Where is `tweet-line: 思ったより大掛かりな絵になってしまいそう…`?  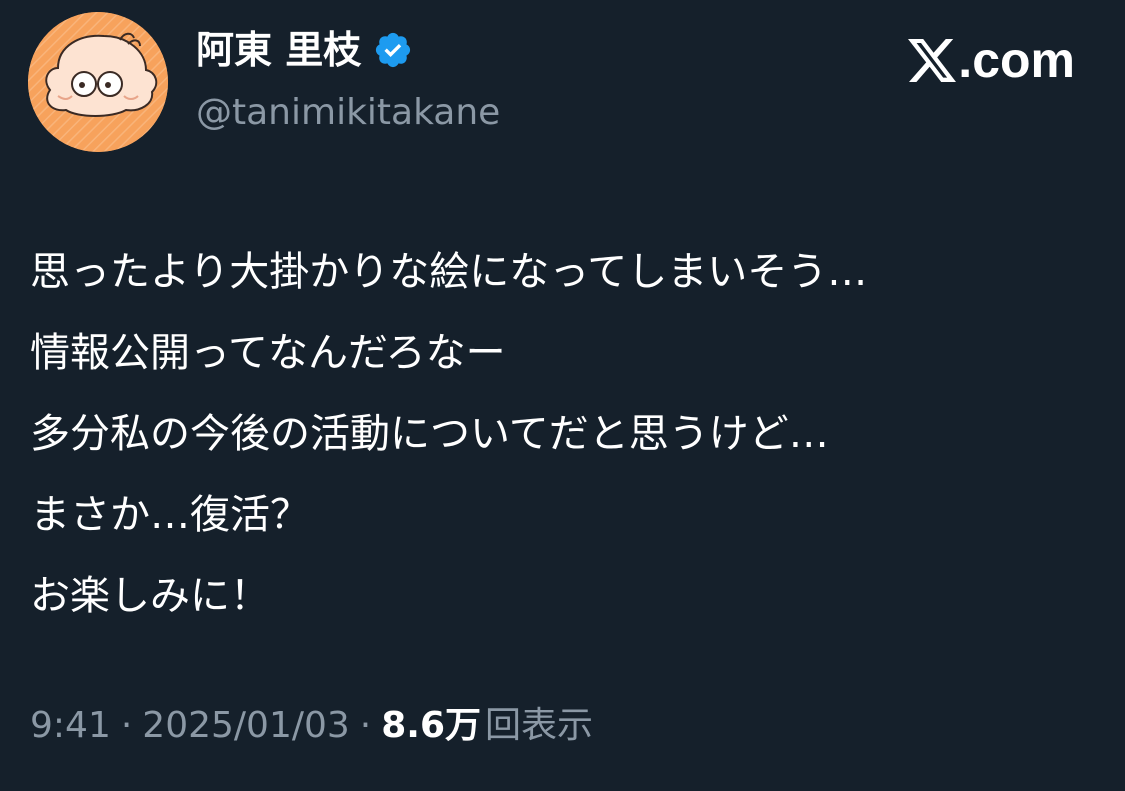 tweet-line: 思ったより大掛かりな絵になってしまいそう… is located at coordinates (449, 272).